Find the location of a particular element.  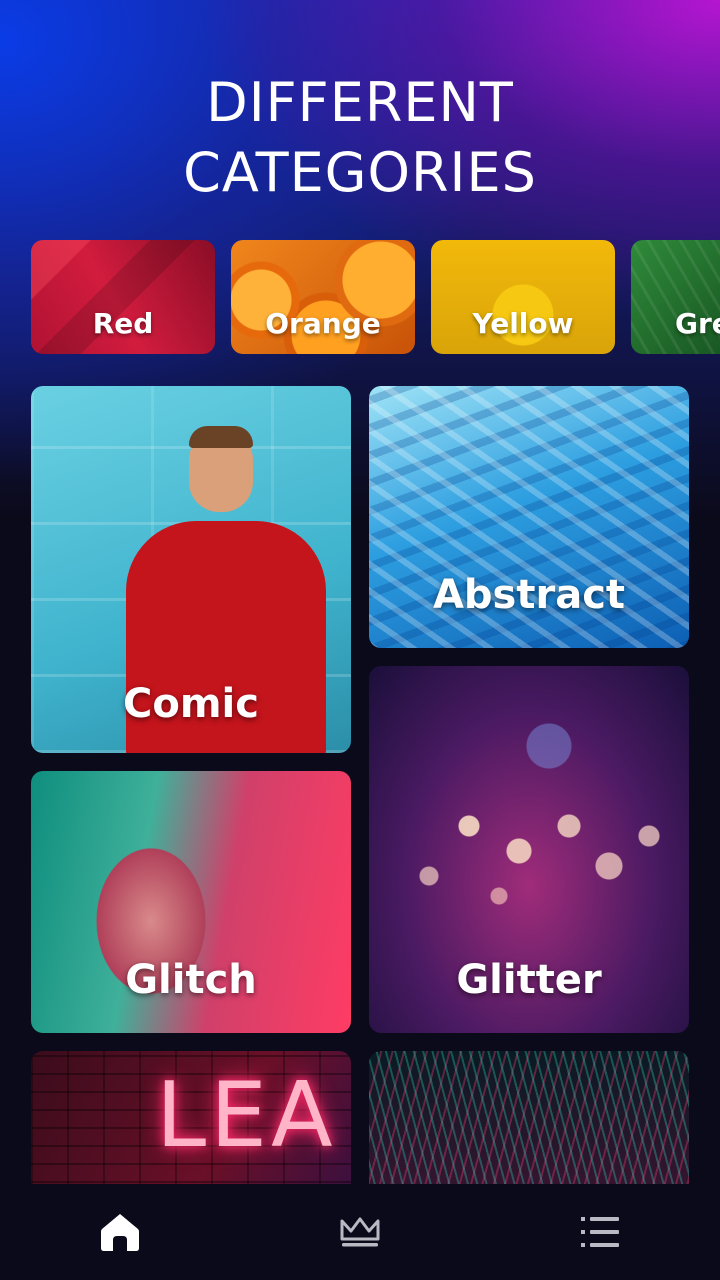

category-card-glitch: Glitch is located at coordinates (191, 902).